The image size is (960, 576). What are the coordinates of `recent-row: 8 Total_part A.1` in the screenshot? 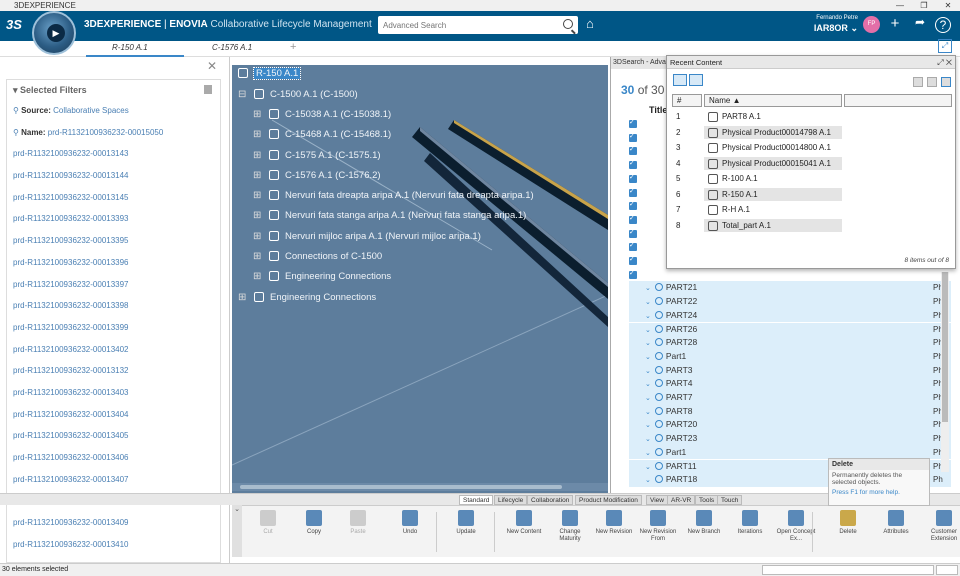 It's located at (812, 226).